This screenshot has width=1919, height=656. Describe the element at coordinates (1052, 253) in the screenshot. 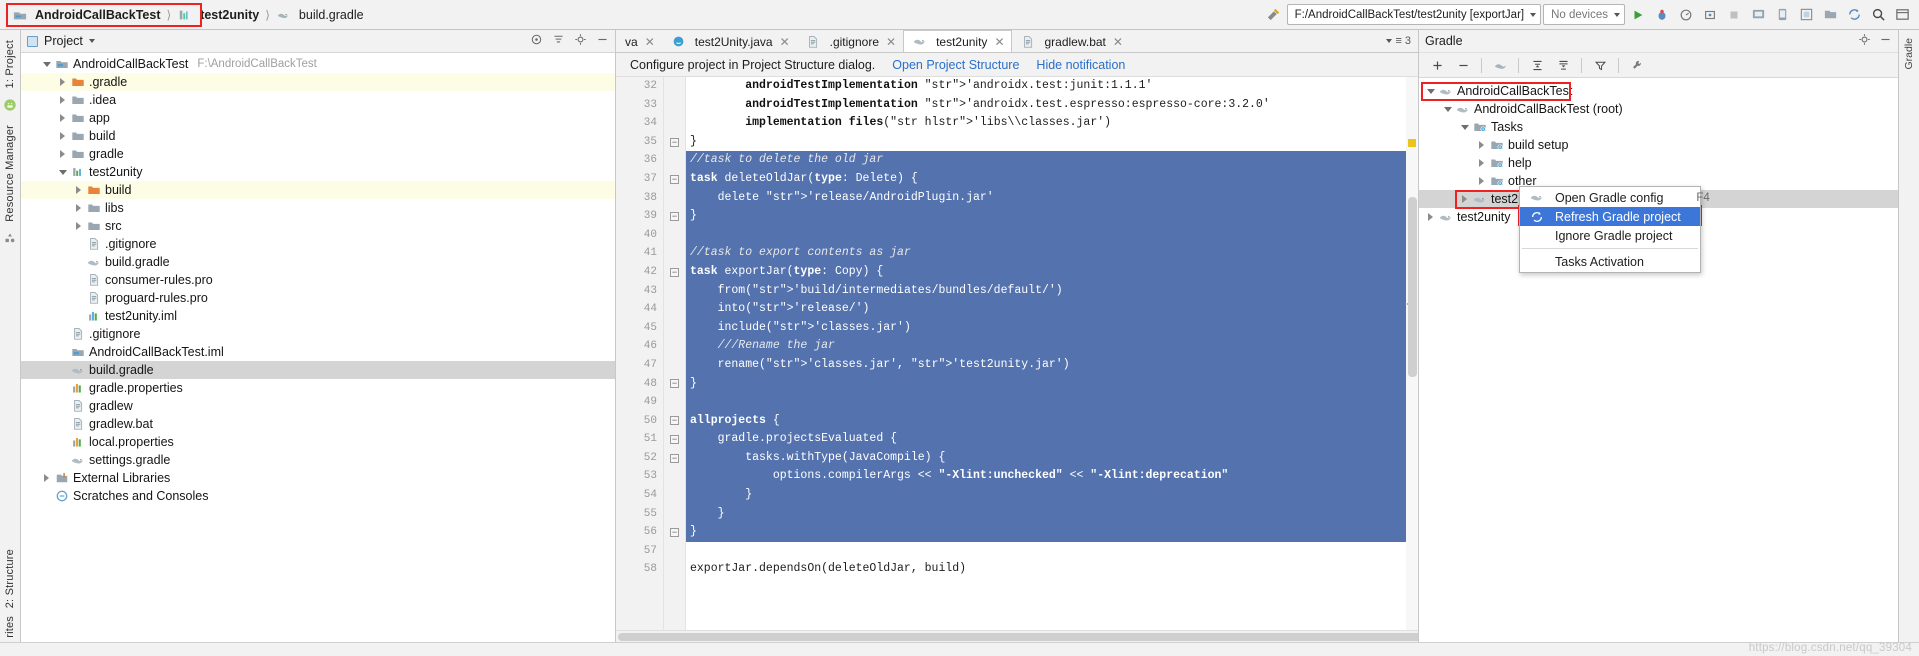

I see `code-line: //task to export contents as jar` at that location.